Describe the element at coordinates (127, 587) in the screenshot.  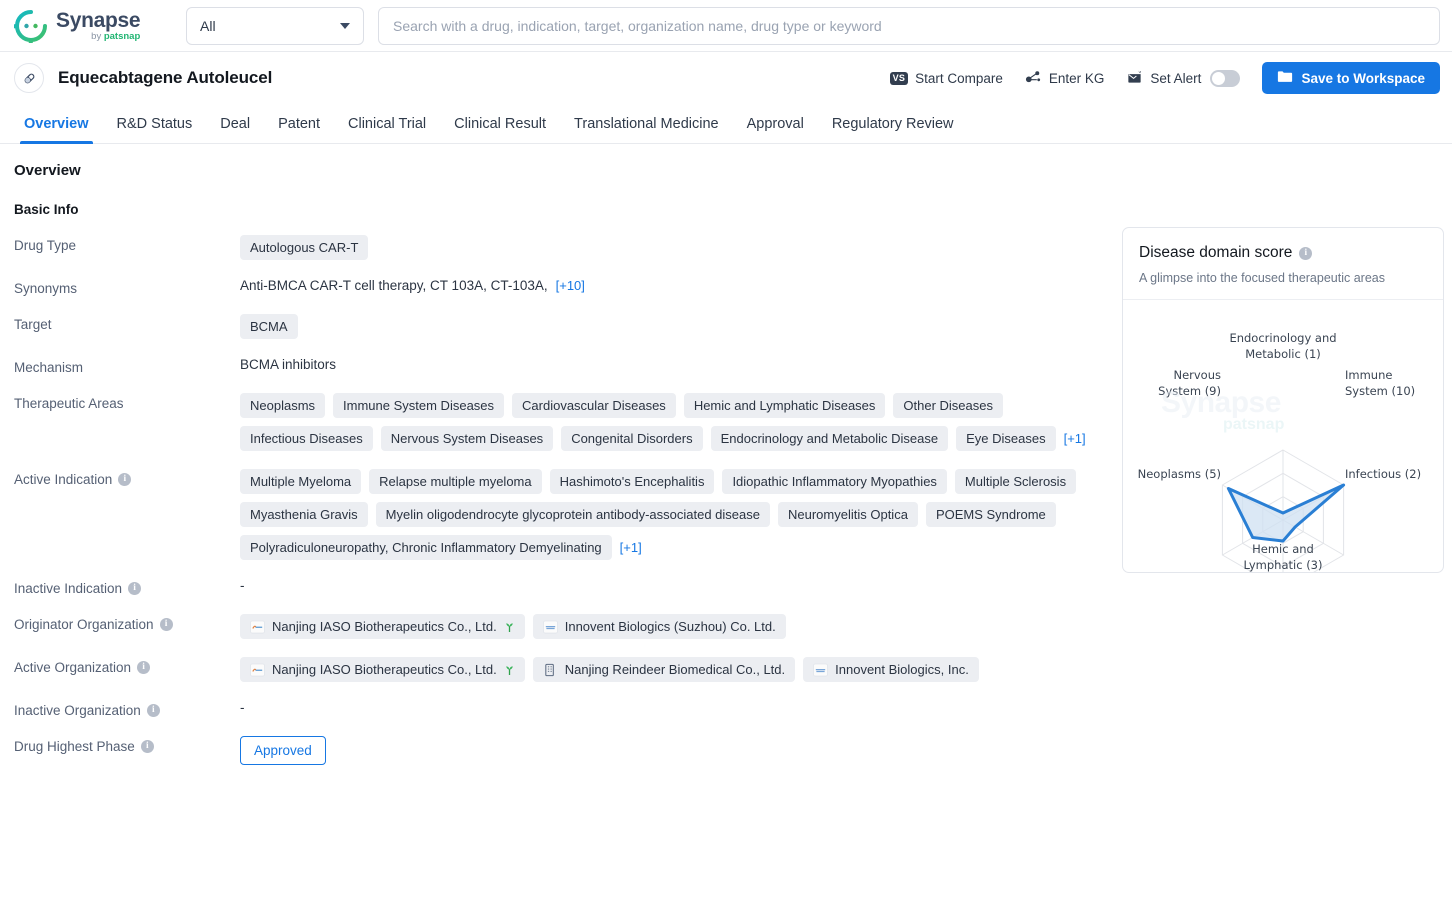
I see `label-inactive-indication: Inactive Indication i` at that location.